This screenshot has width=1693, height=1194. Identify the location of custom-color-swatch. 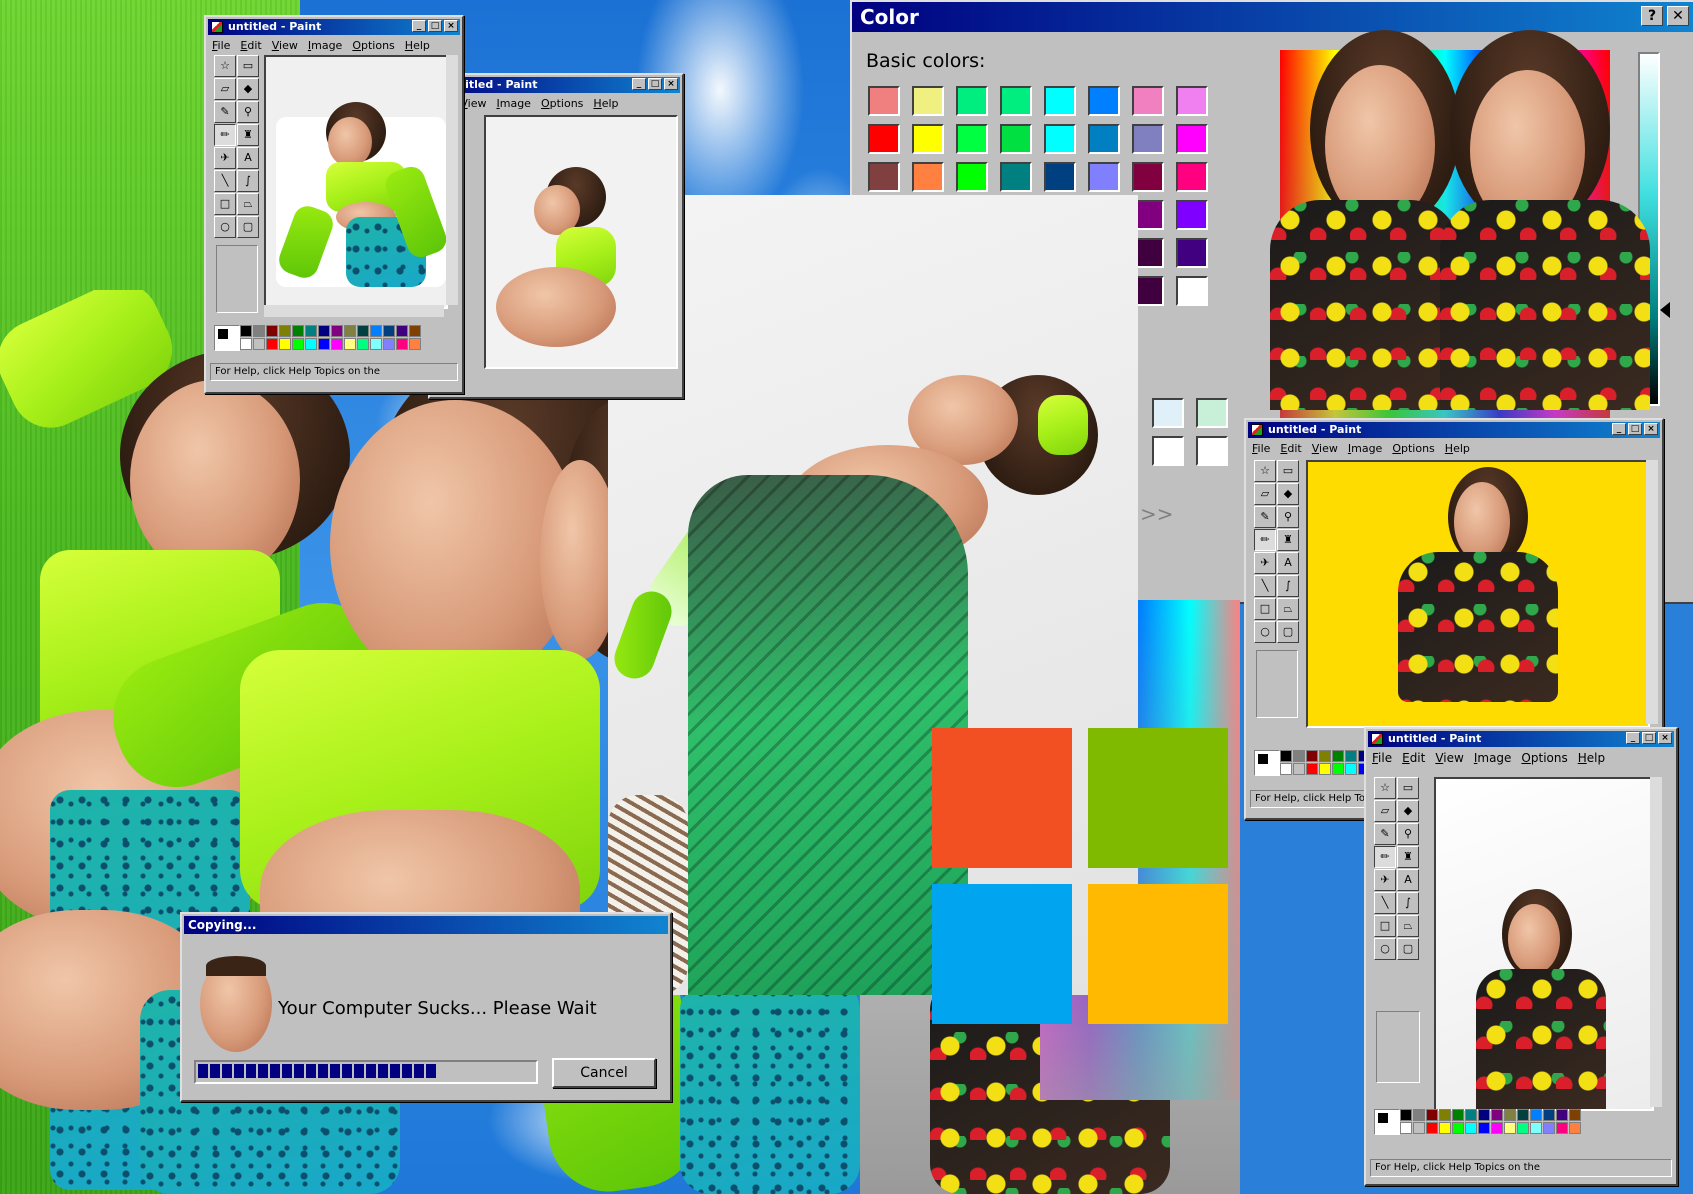
(1168, 451).